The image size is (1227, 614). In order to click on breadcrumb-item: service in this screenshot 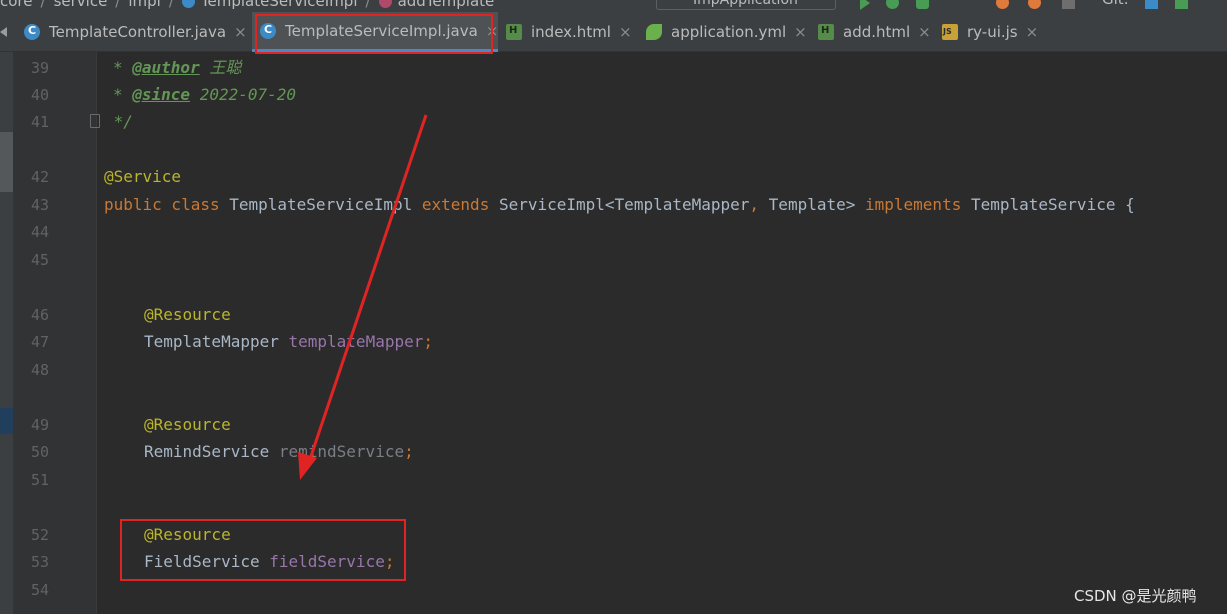, I will do `click(81, 5)`.